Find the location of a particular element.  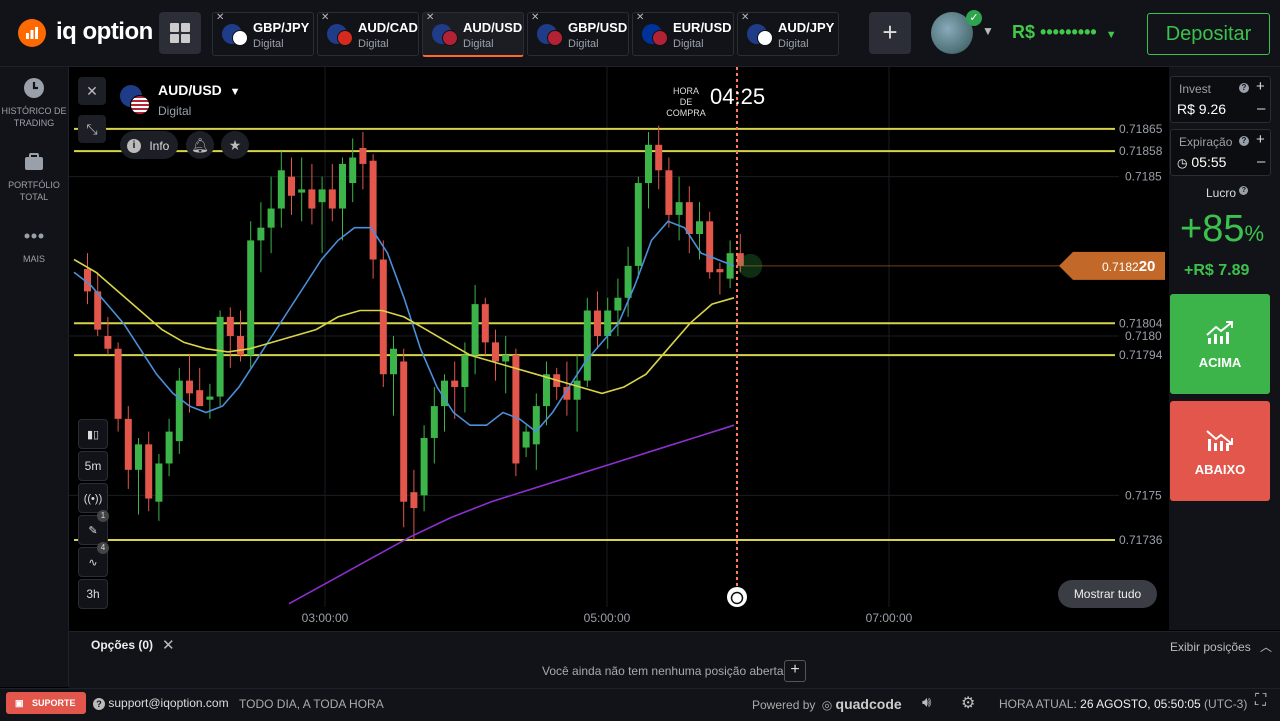

tab-aud-usd: ✕ AUD/USD Digital is located at coordinates (473, 34).